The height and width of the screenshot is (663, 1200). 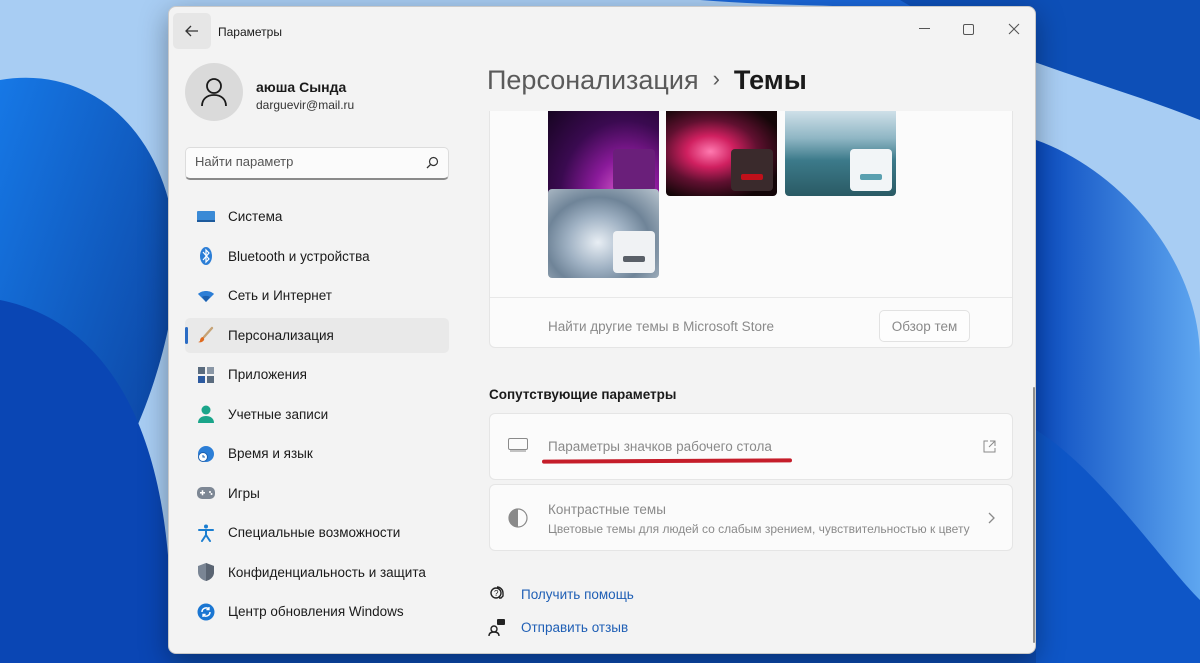 What do you see at coordinates (603, 233) in the screenshot?
I see `theme-tile-sunrise` at bounding box center [603, 233].